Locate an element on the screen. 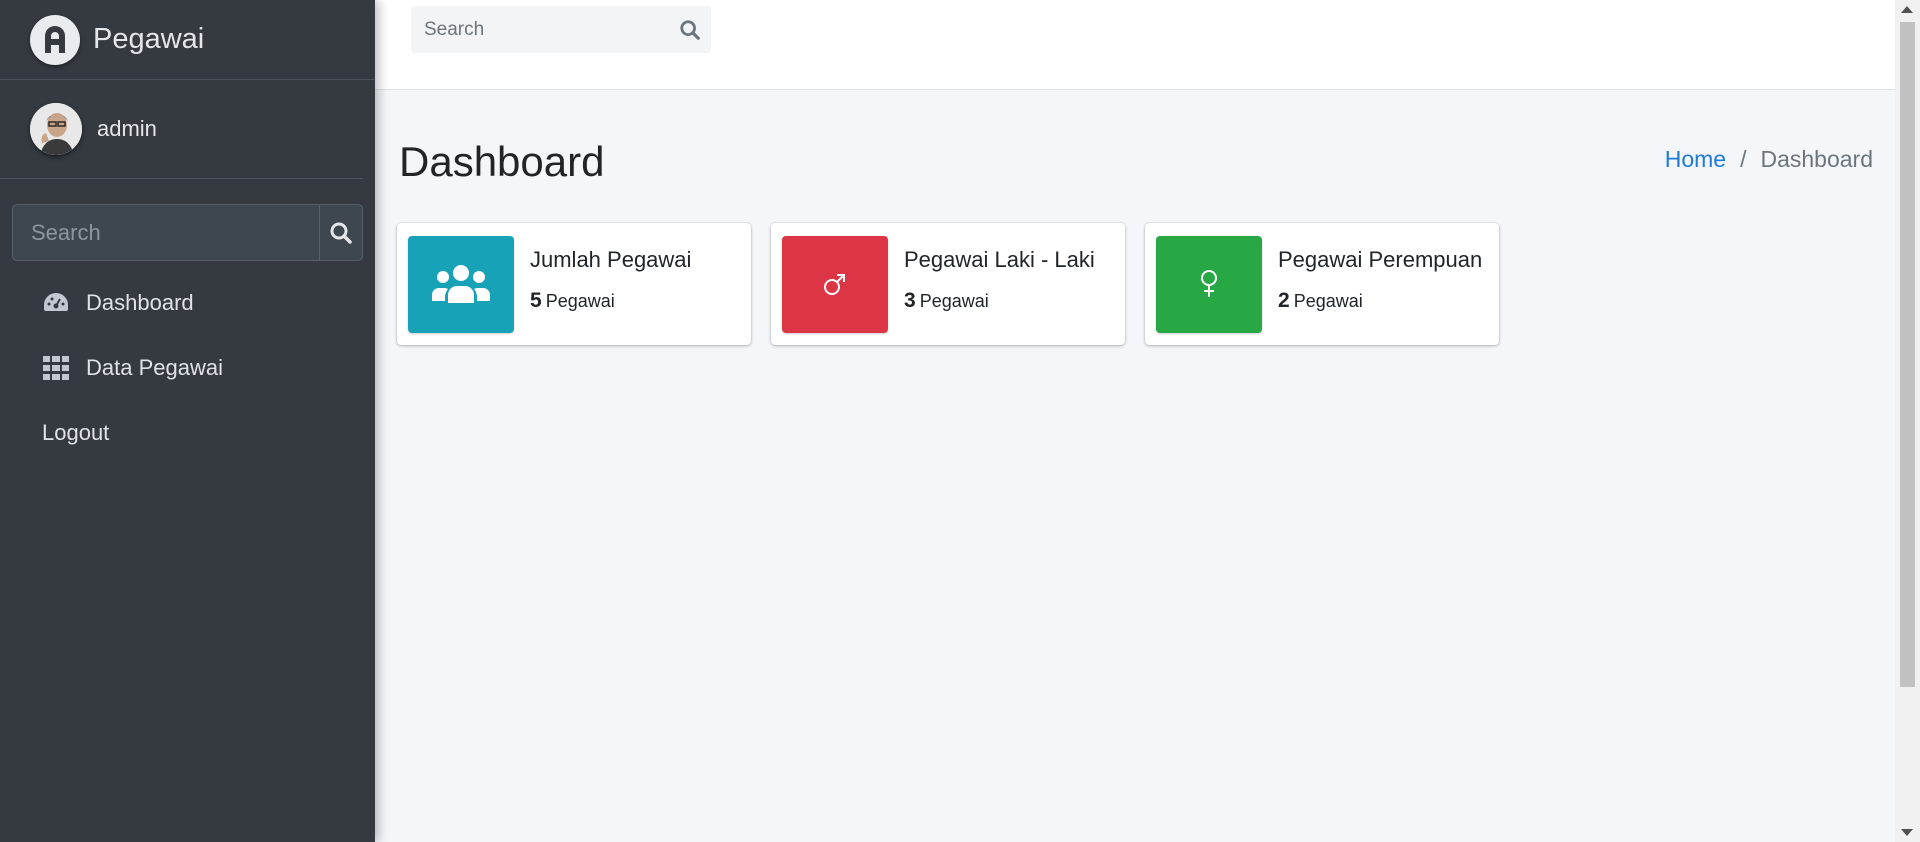 This screenshot has width=1920, height=842. info-box-pegawai-laki-laki: Pegawai Laki - Laki 3 Pegawai is located at coordinates (948, 284).